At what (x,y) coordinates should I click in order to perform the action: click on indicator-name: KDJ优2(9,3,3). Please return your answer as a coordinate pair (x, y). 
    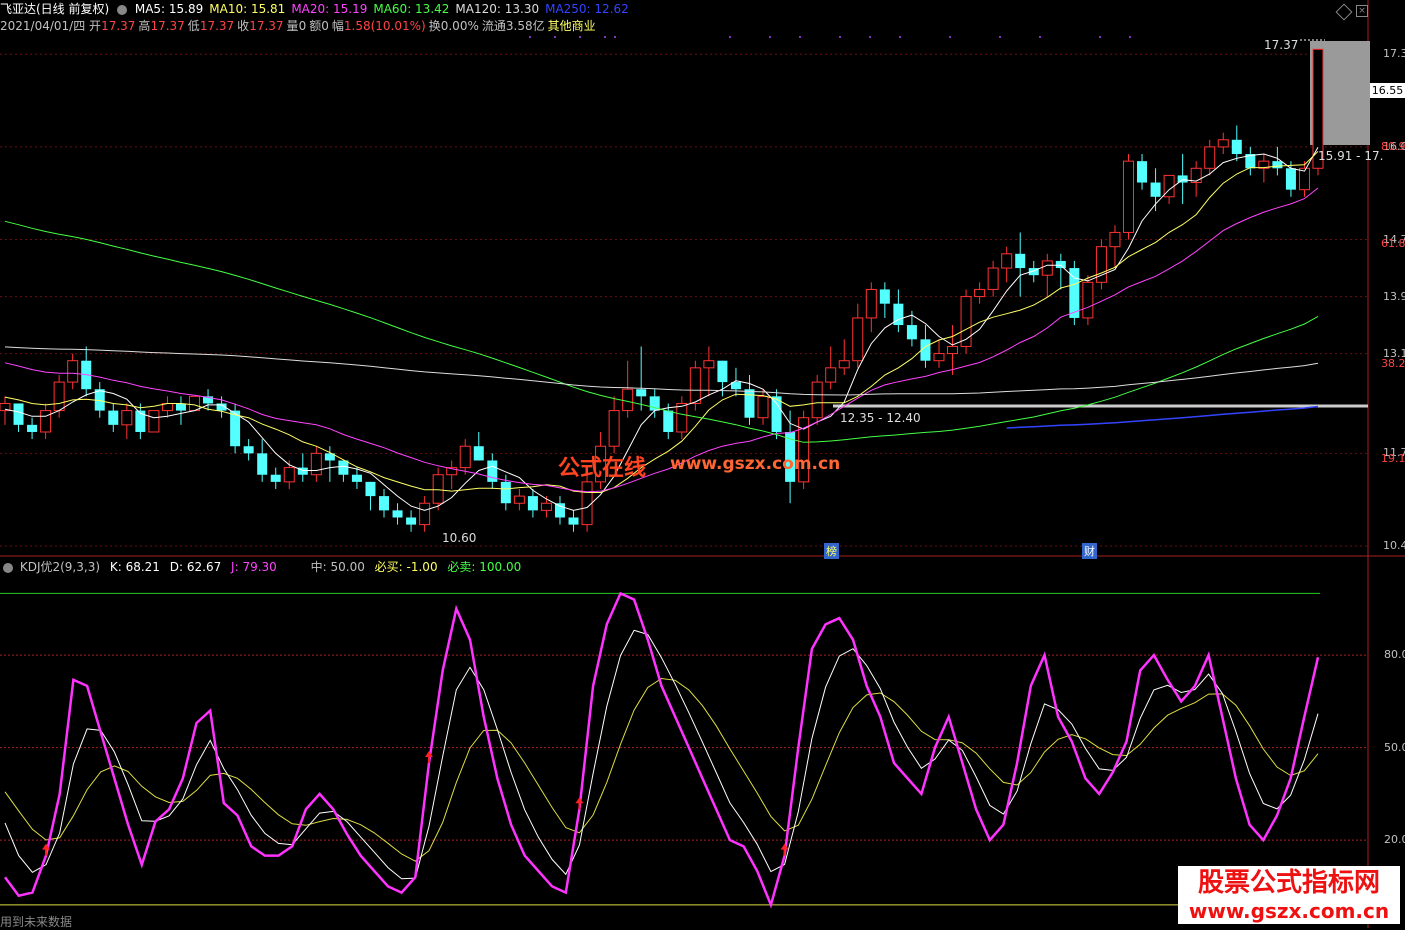
    Looking at the image, I should click on (60, 567).